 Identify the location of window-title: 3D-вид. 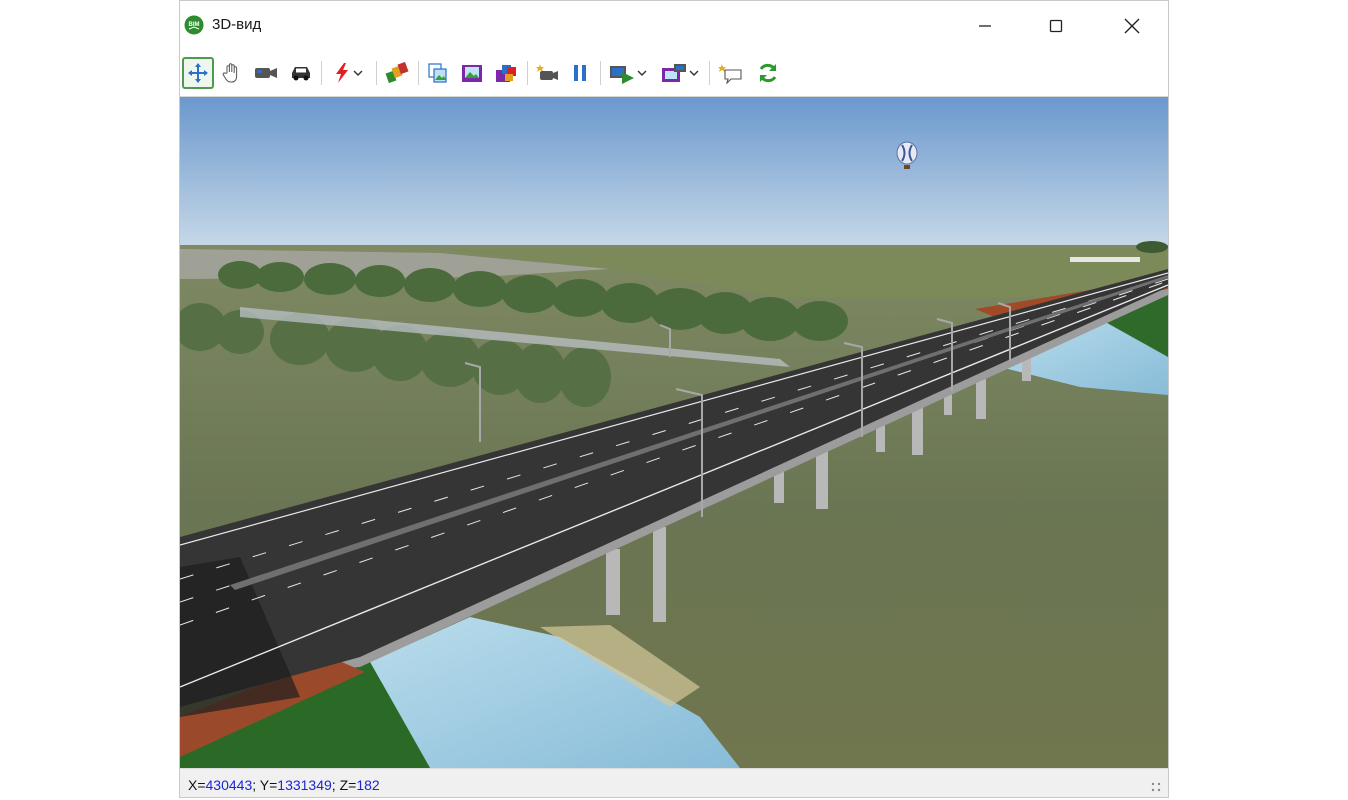
(237, 24).